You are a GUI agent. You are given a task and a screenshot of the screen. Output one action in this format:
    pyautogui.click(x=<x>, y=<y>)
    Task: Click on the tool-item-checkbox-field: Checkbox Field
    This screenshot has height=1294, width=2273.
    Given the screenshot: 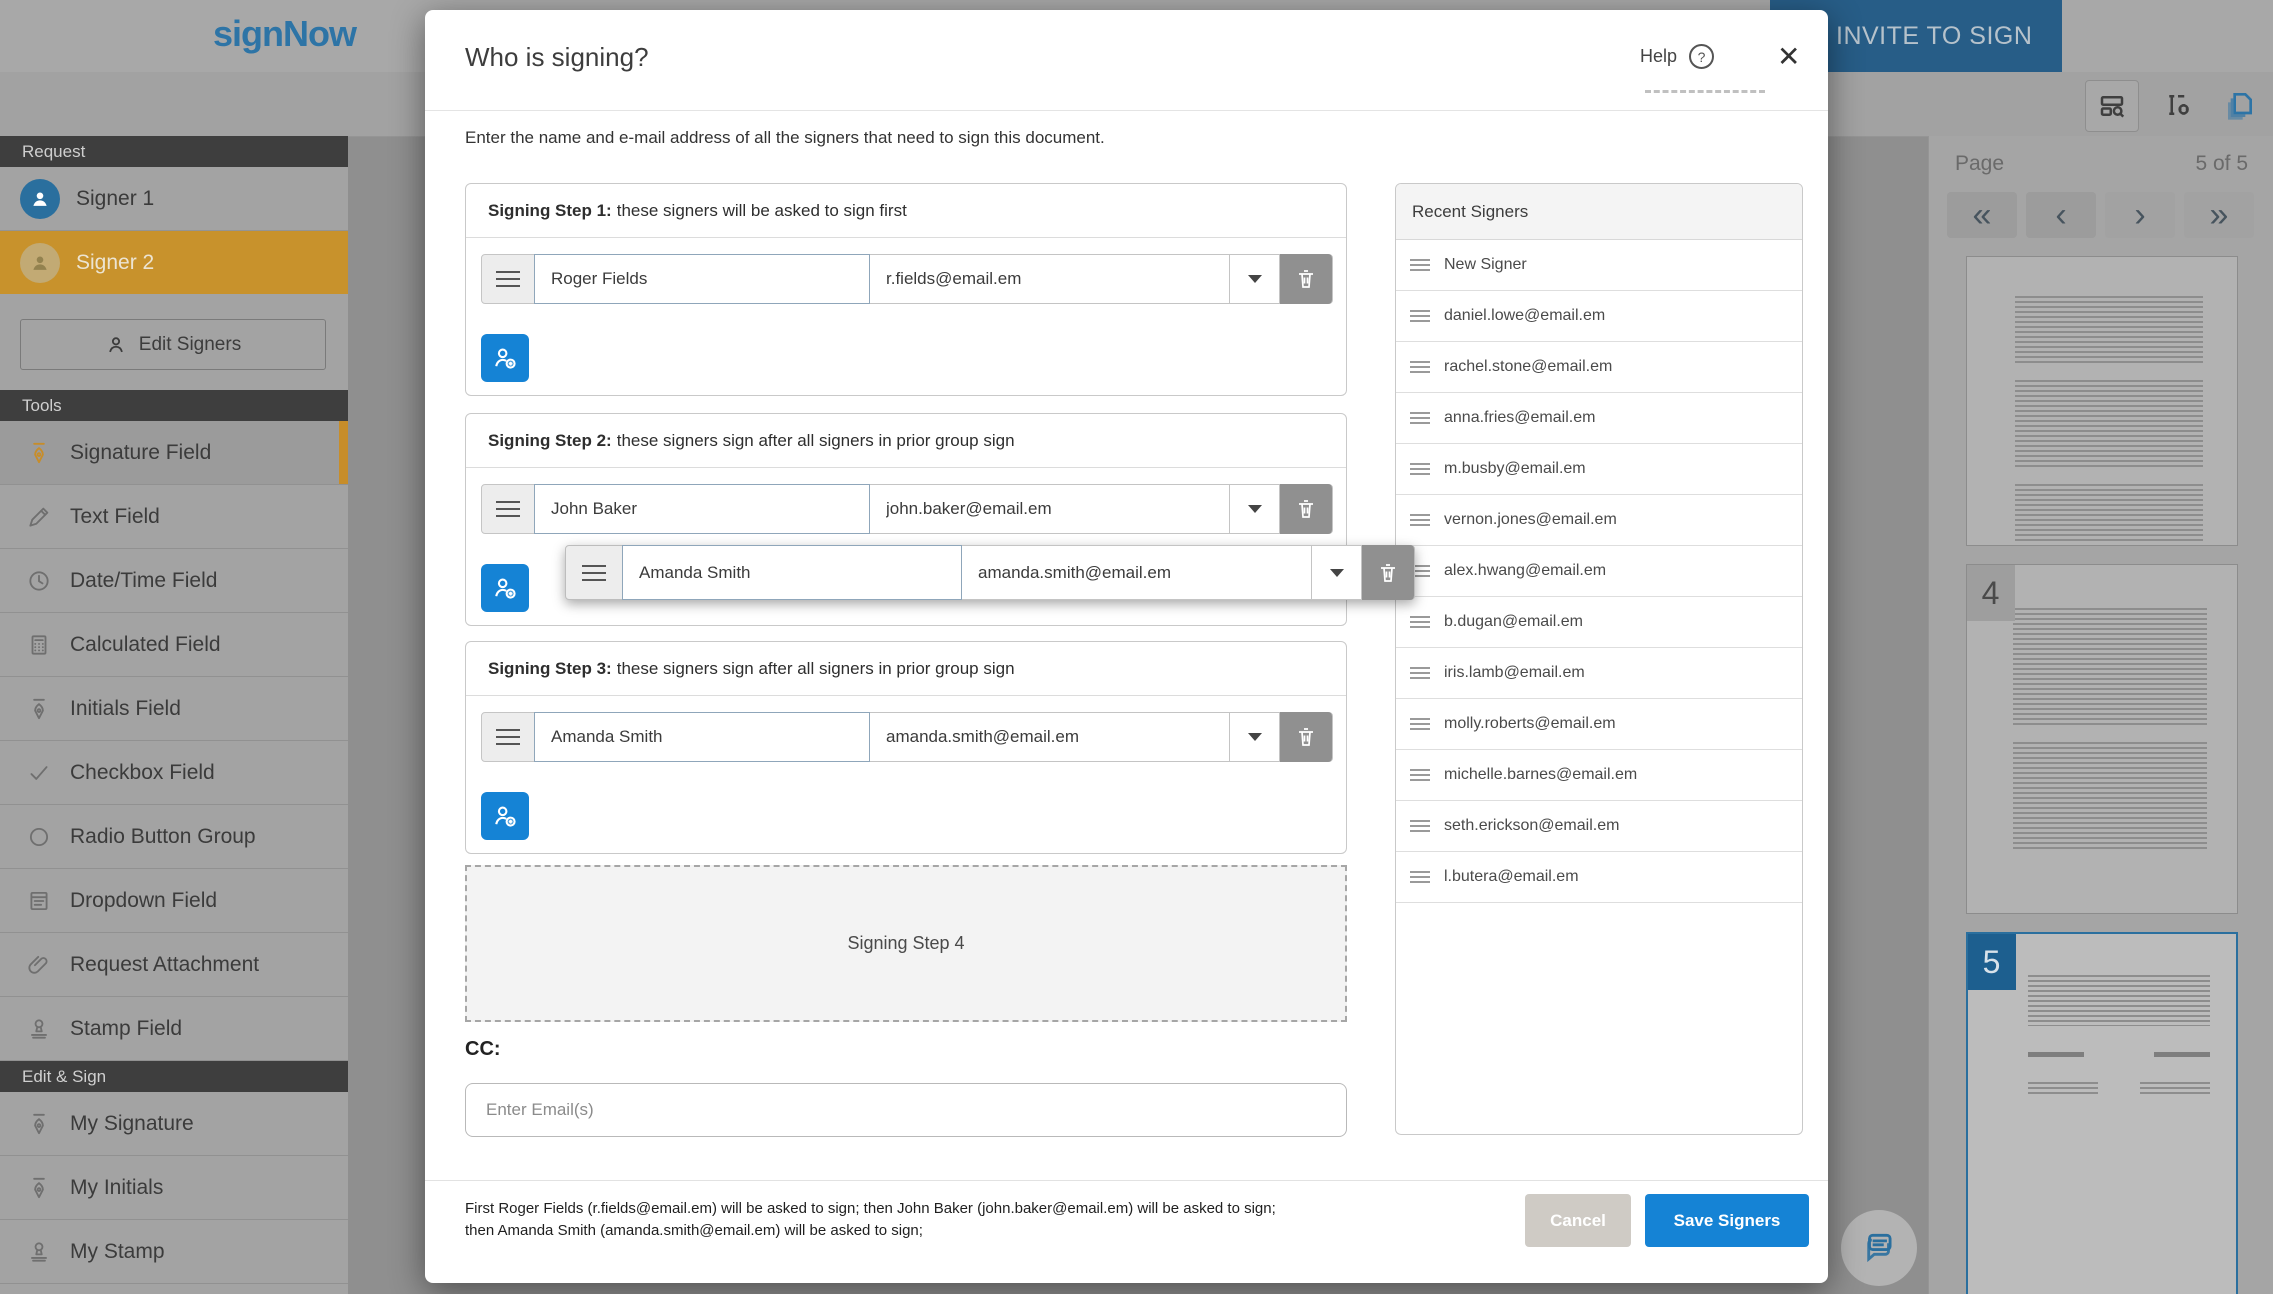 What is the action you would take?
    pyautogui.click(x=174, y=773)
    